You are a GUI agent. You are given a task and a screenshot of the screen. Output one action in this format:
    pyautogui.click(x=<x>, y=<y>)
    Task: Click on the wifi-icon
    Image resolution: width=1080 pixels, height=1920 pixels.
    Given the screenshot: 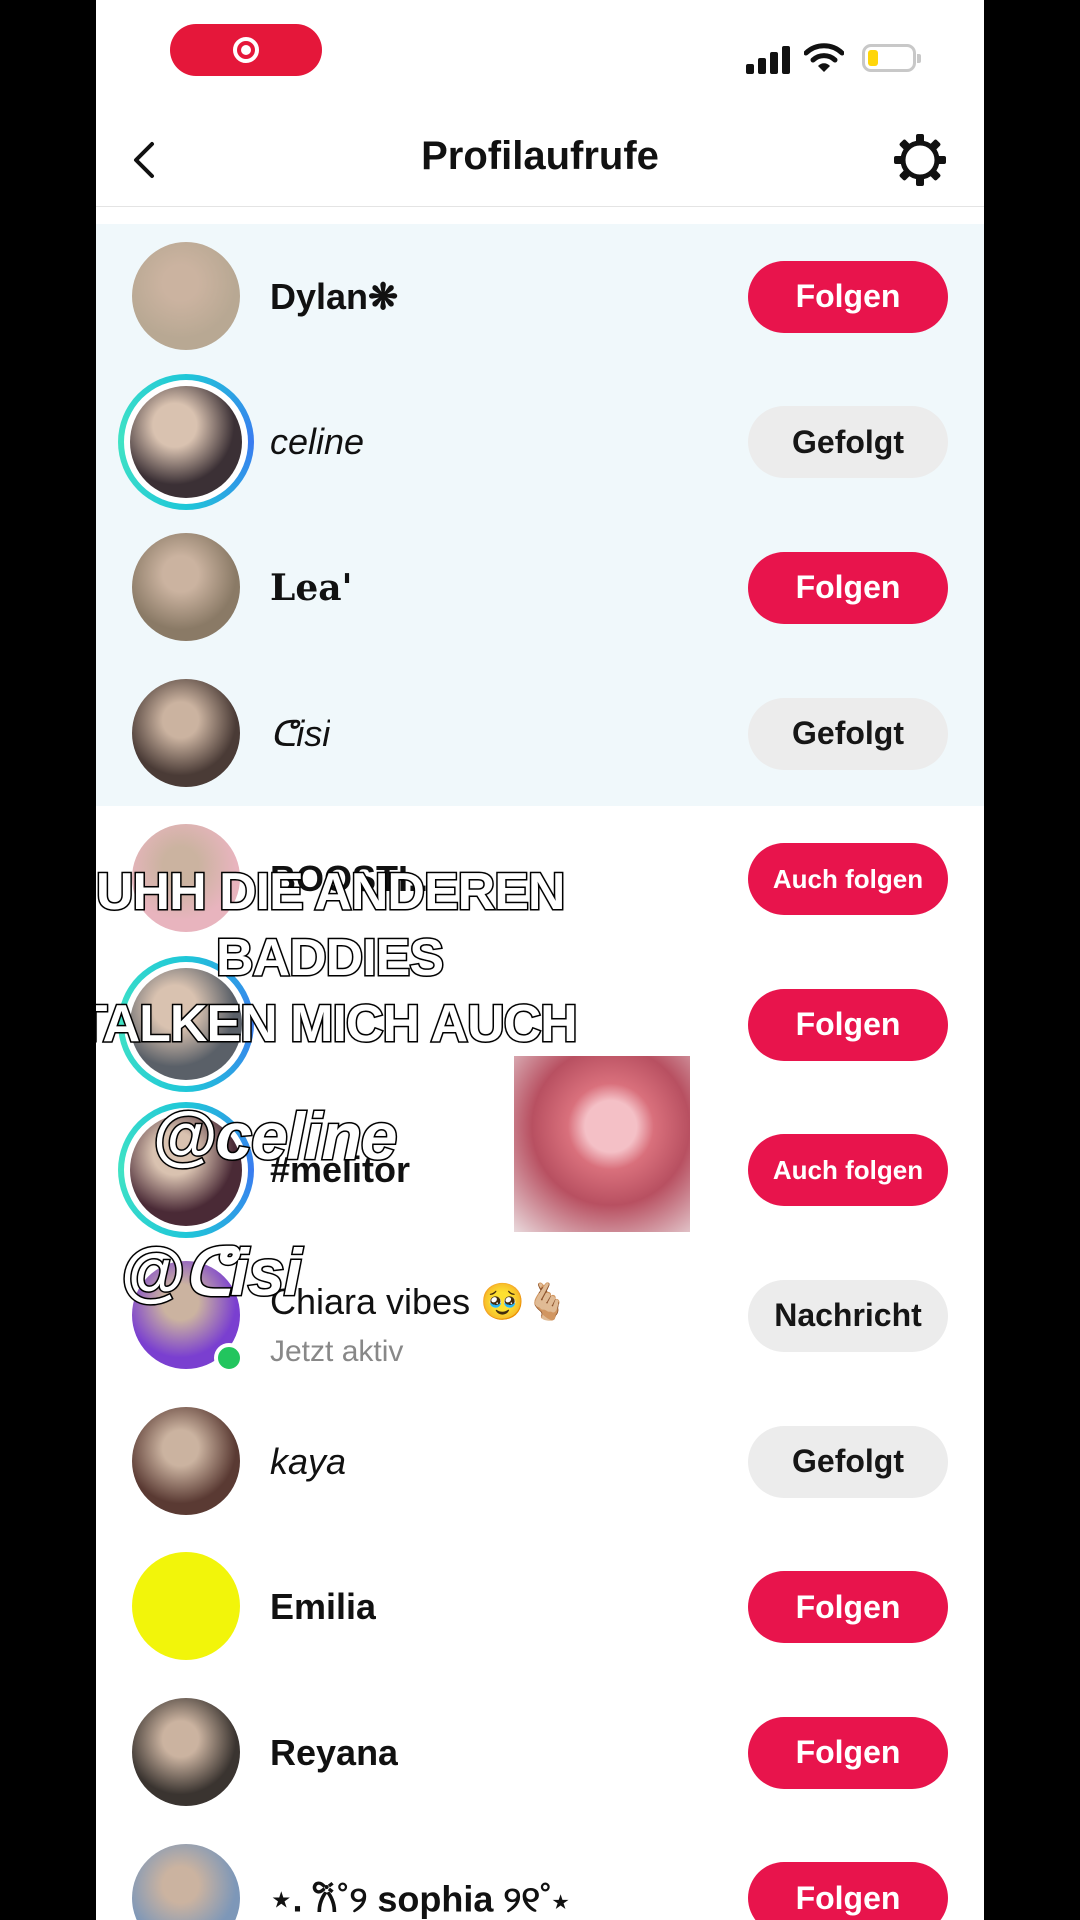 What is the action you would take?
    pyautogui.click(x=824, y=57)
    